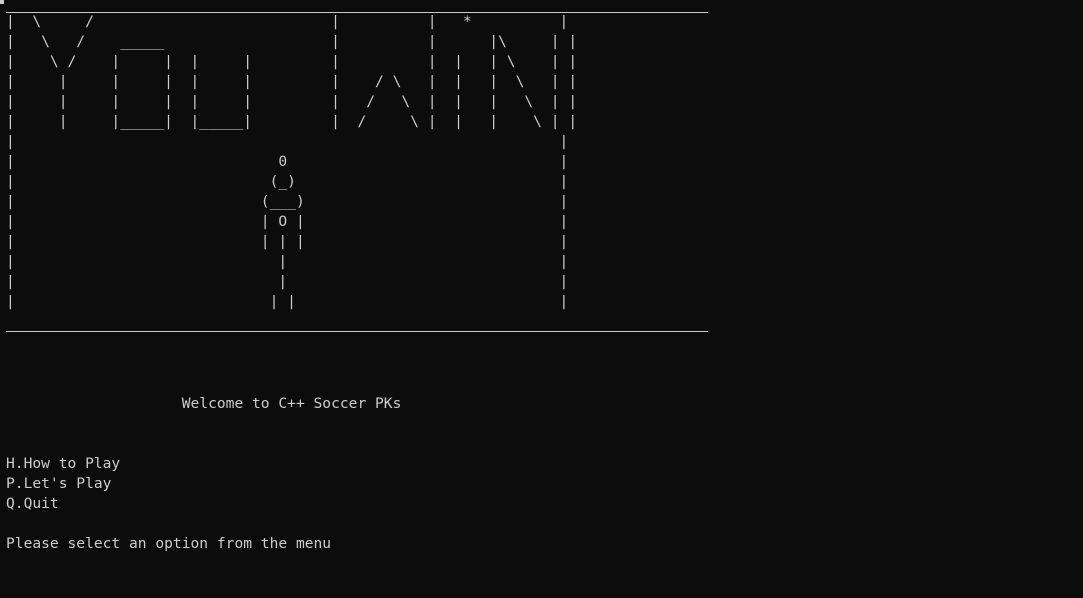 This screenshot has height=598, width=1083. I want to click on menu-option-lets-play: P.Let's Play, so click(59, 483).